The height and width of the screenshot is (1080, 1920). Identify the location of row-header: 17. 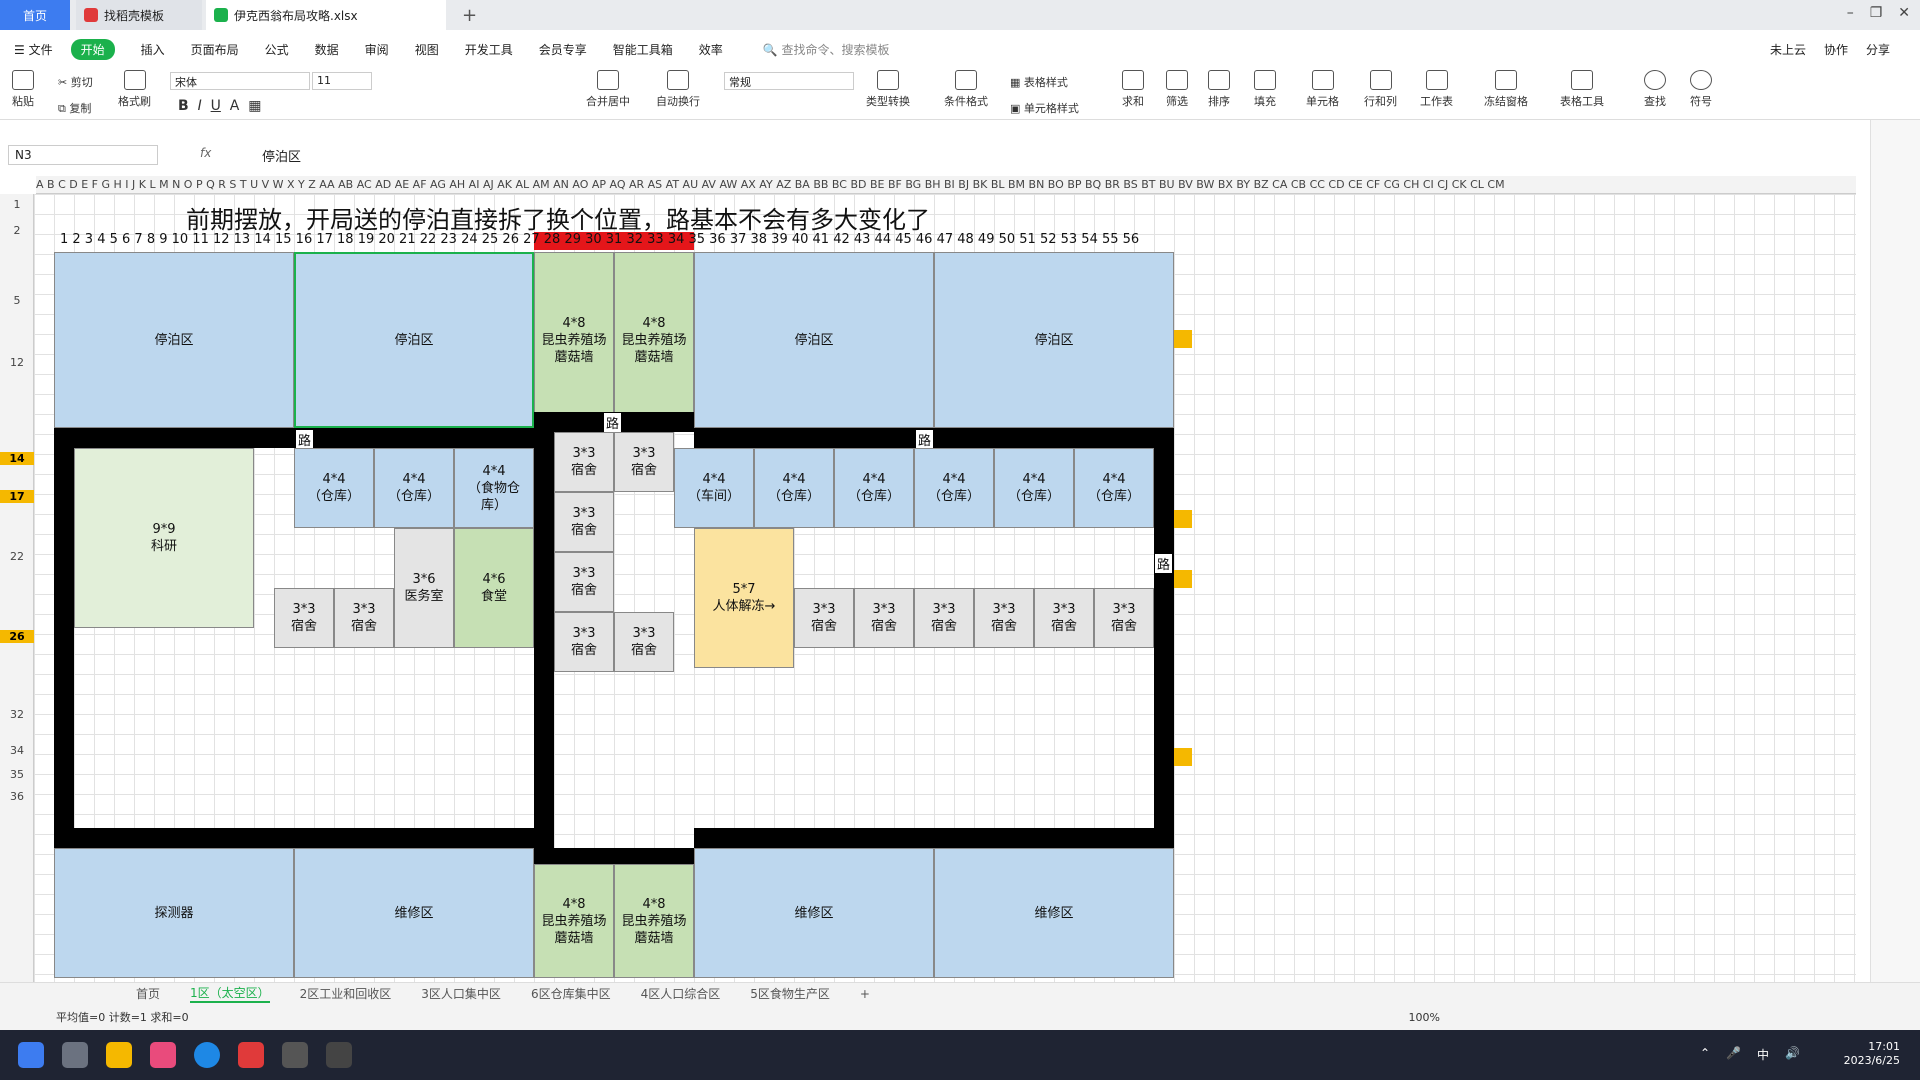
(17, 496).